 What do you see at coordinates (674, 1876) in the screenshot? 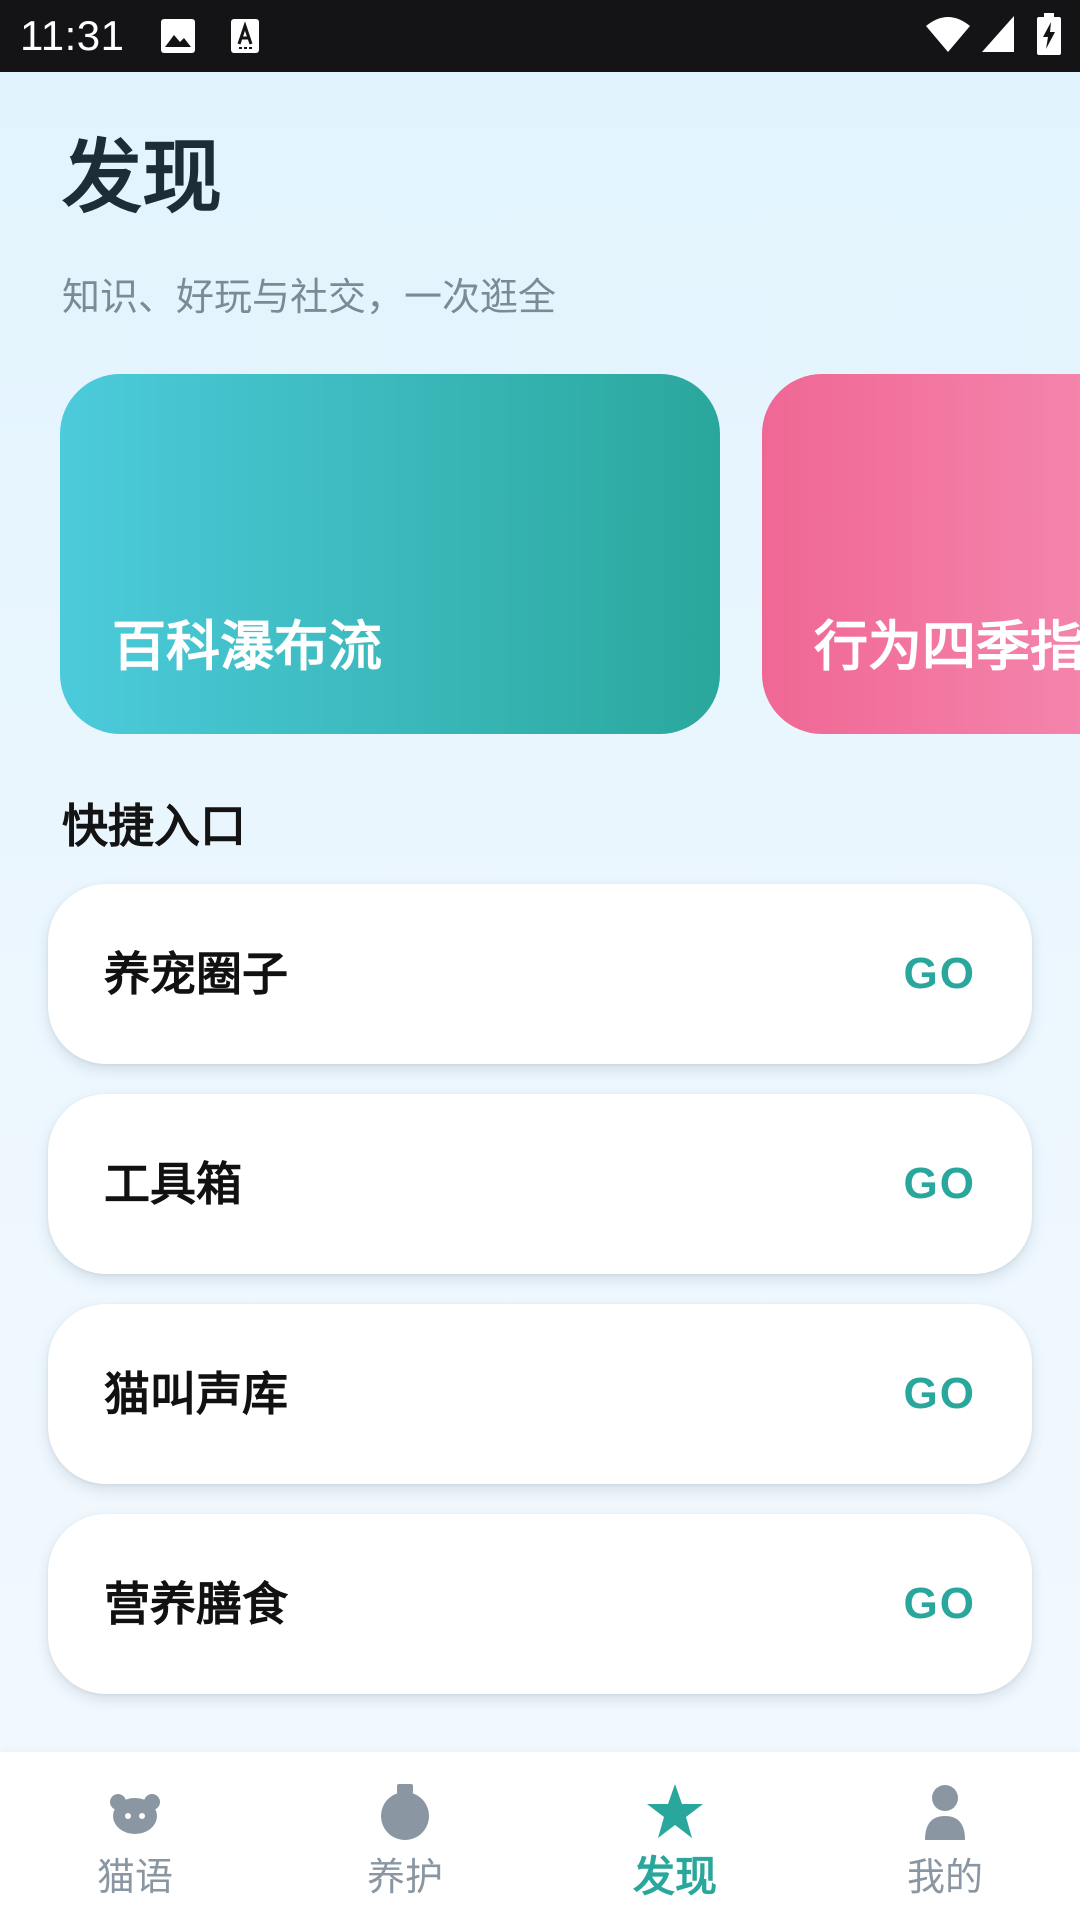
I see `nav-label: 发现` at bounding box center [674, 1876].